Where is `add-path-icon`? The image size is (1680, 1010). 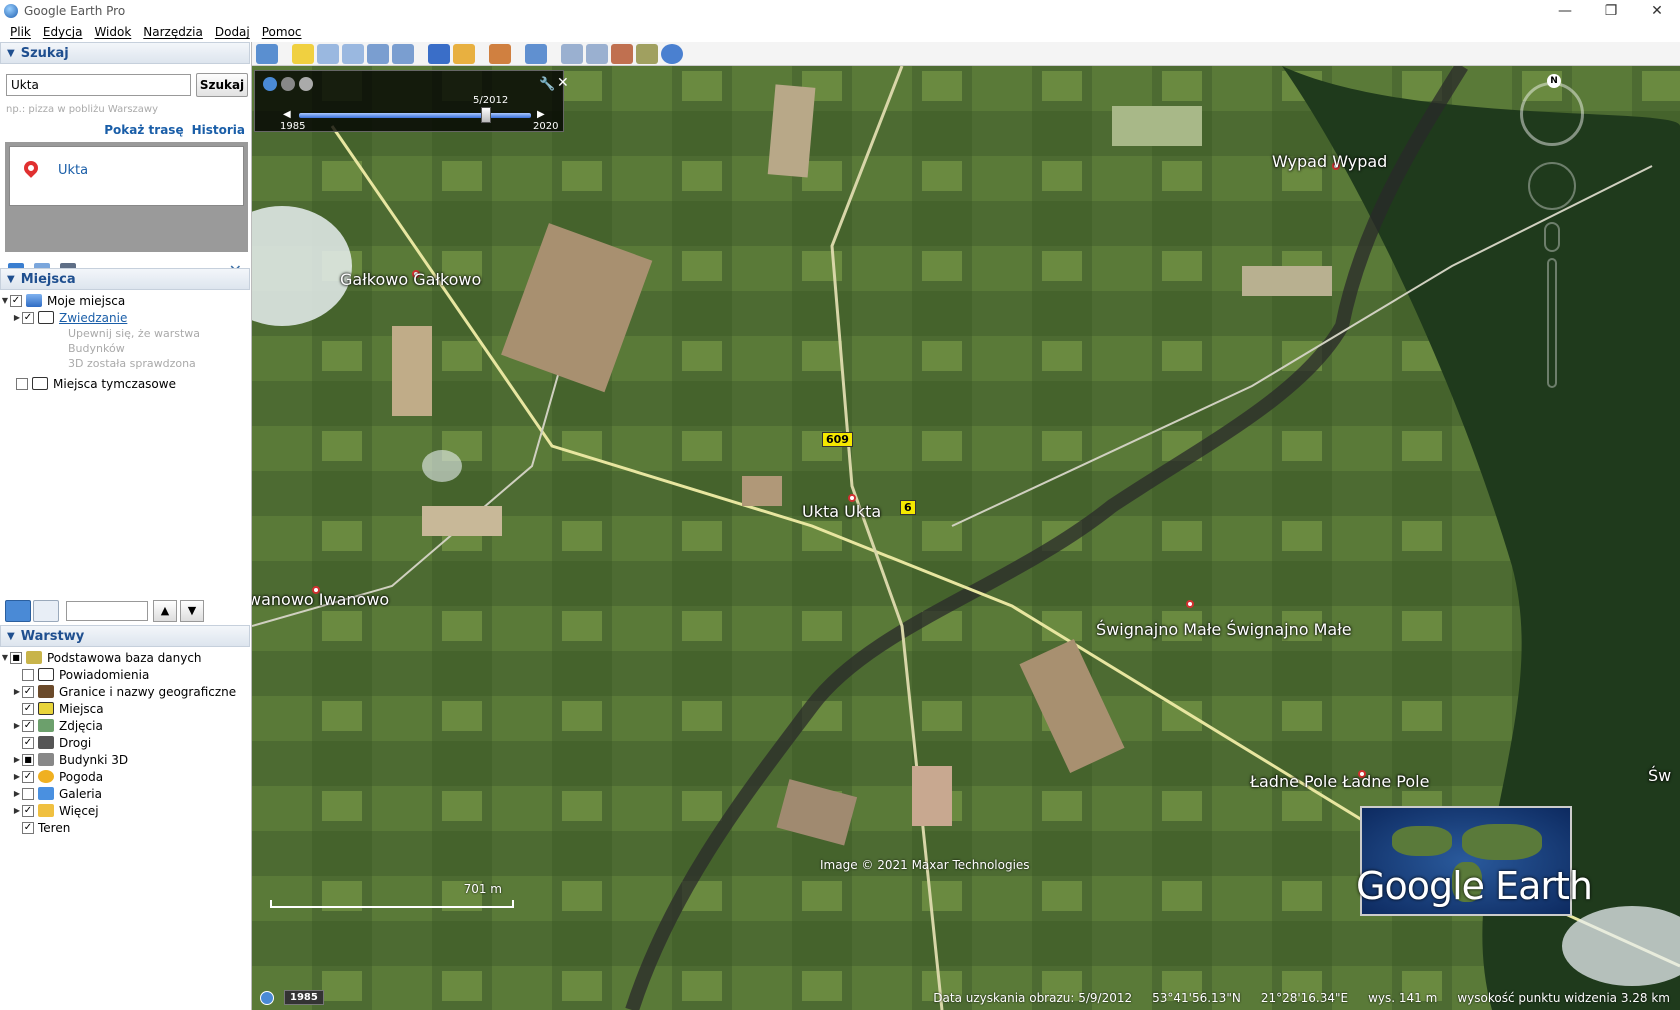 add-path-icon is located at coordinates (353, 53).